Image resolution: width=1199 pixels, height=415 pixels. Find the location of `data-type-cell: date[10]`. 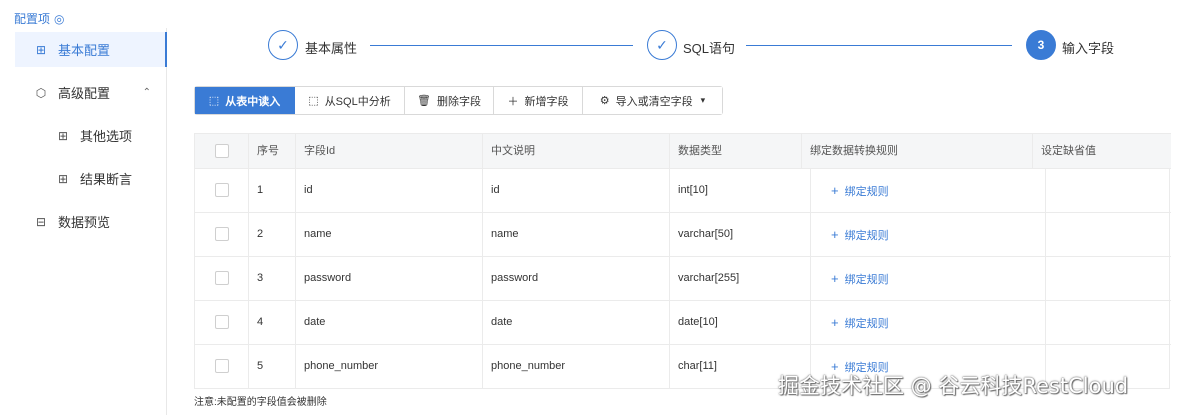

data-type-cell: date[10] is located at coordinates (740, 322).